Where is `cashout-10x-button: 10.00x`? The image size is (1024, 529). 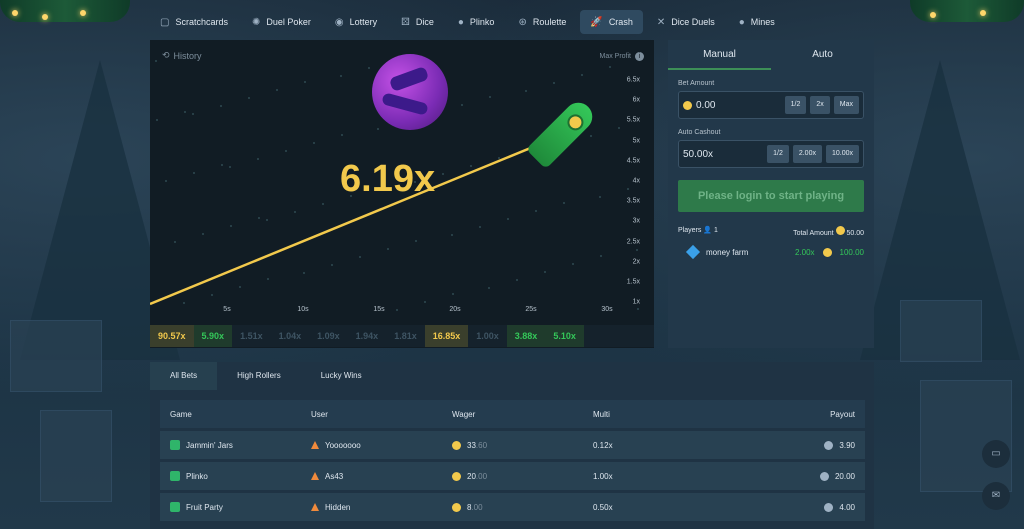 cashout-10x-button: 10.00x is located at coordinates (842, 154).